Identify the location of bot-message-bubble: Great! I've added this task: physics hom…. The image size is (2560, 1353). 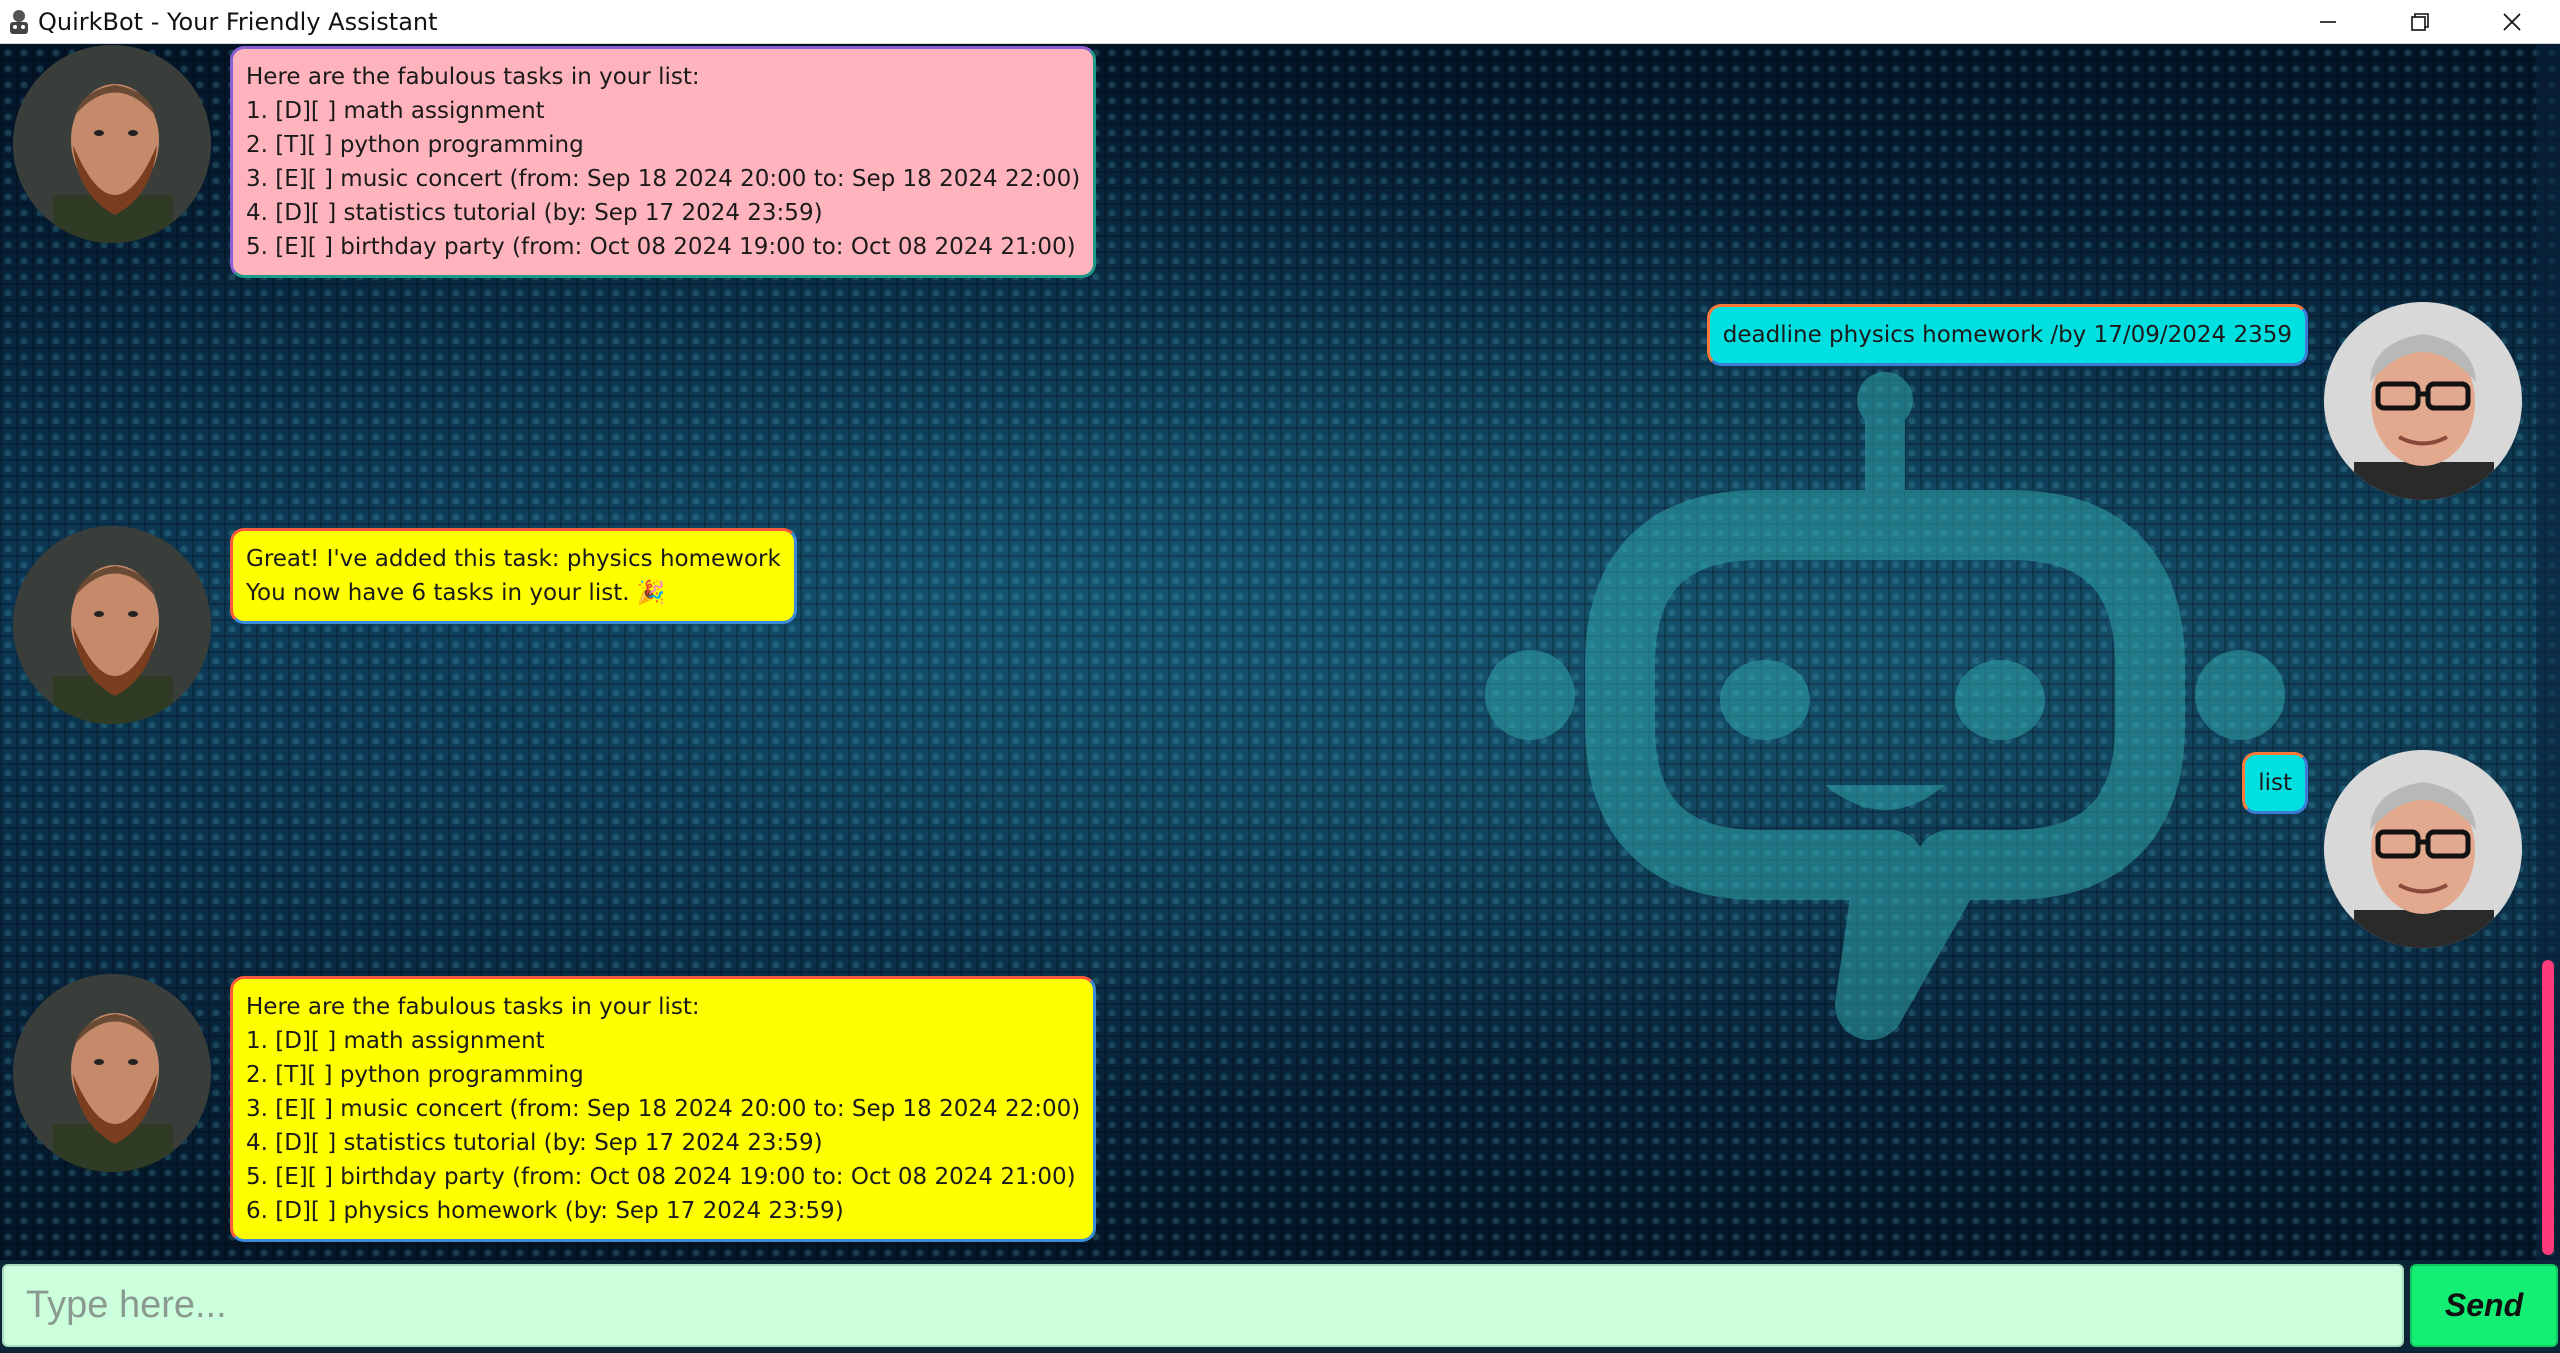
(513, 576).